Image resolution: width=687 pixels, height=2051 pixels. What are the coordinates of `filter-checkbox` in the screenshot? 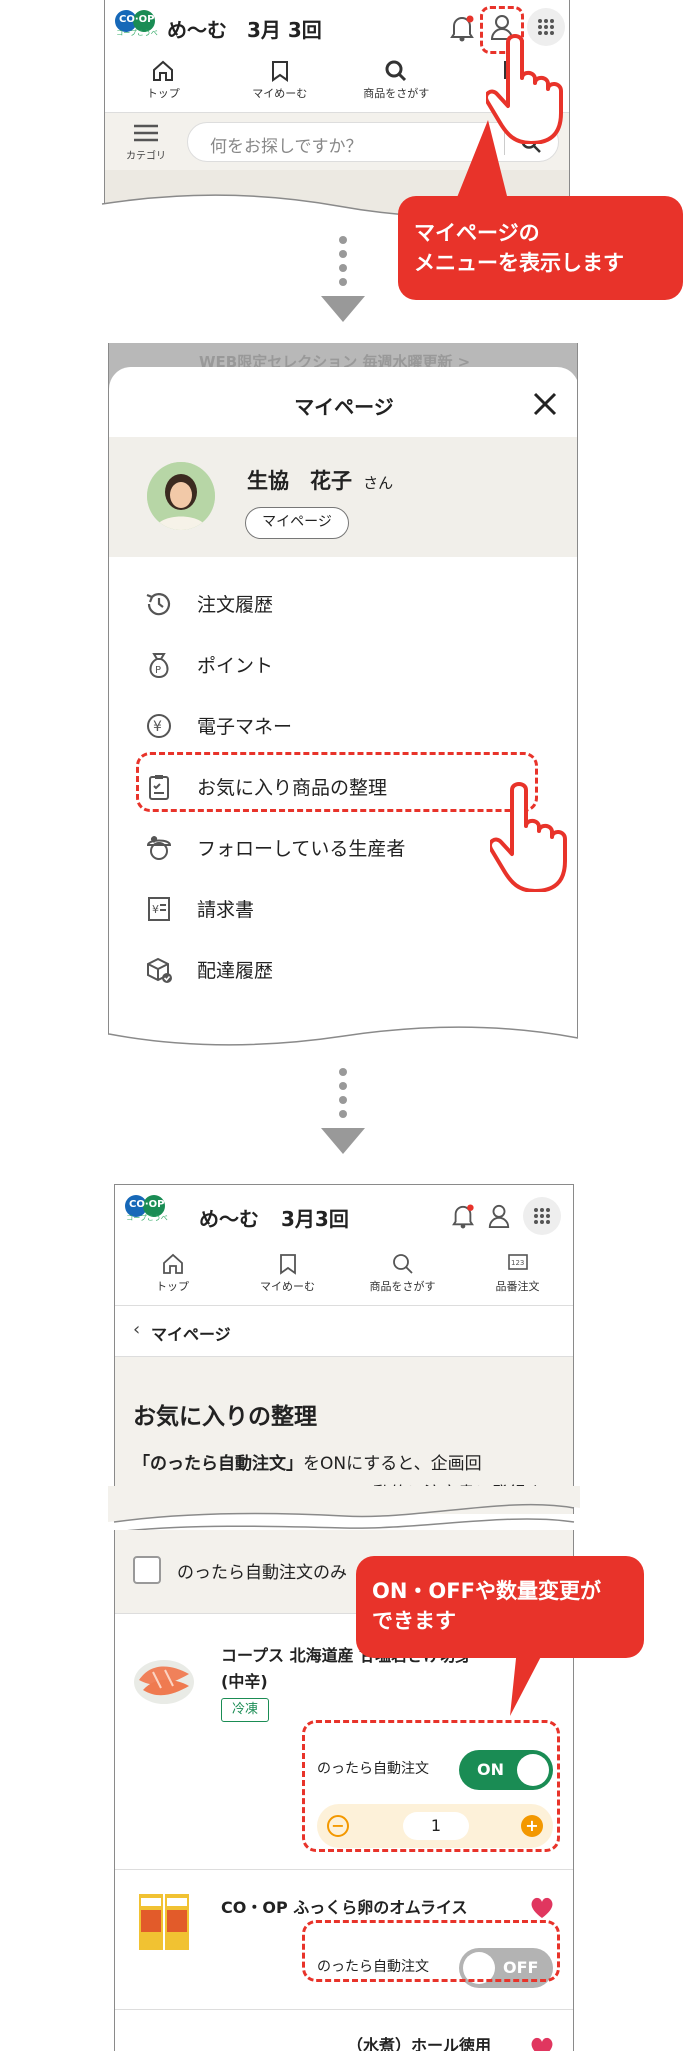 It's located at (147, 1570).